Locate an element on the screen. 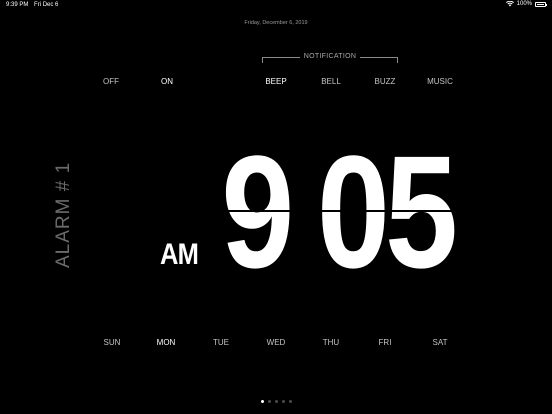 The image size is (552, 414). day-sat-button: SAT is located at coordinates (440, 343).